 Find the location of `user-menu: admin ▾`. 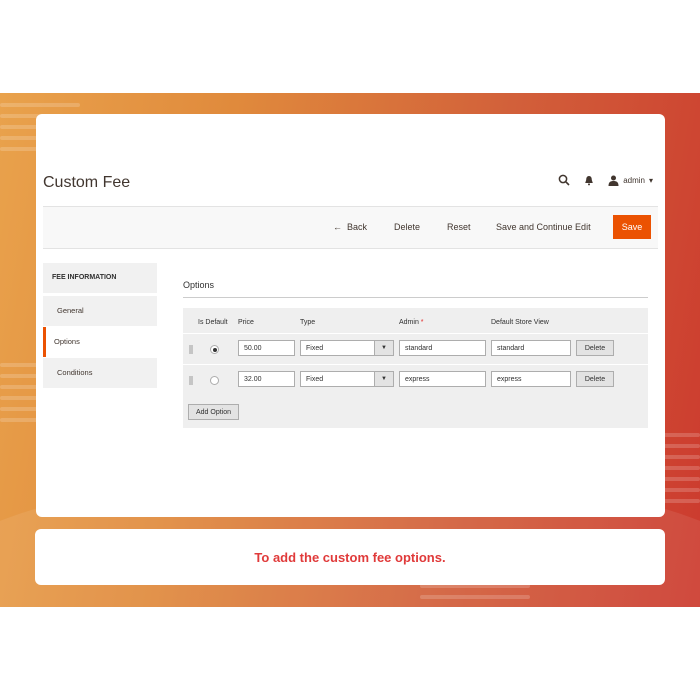

user-menu: admin ▾ is located at coordinates (630, 180).